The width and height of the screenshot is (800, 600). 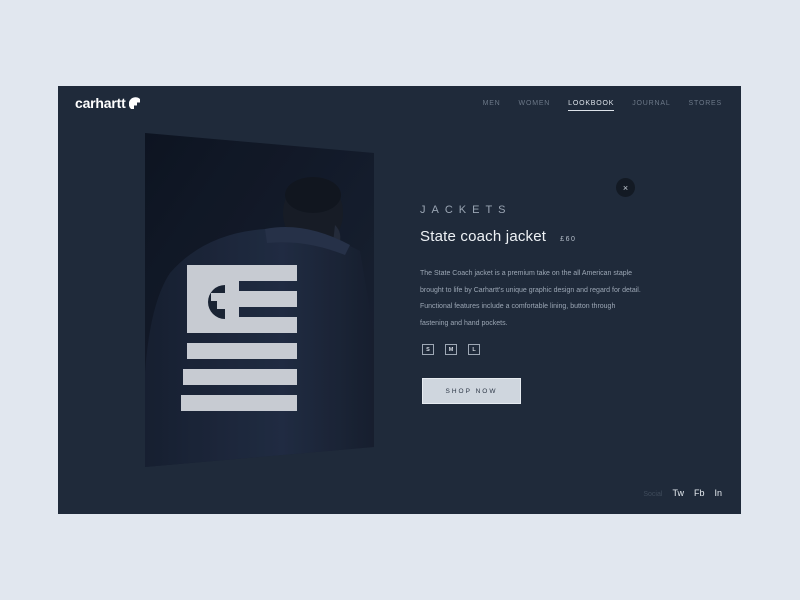 What do you see at coordinates (591, 105) in the screenshot?
I see `nav-item-lookbook: LOOKBOOK` at bounding box center [591, 105].